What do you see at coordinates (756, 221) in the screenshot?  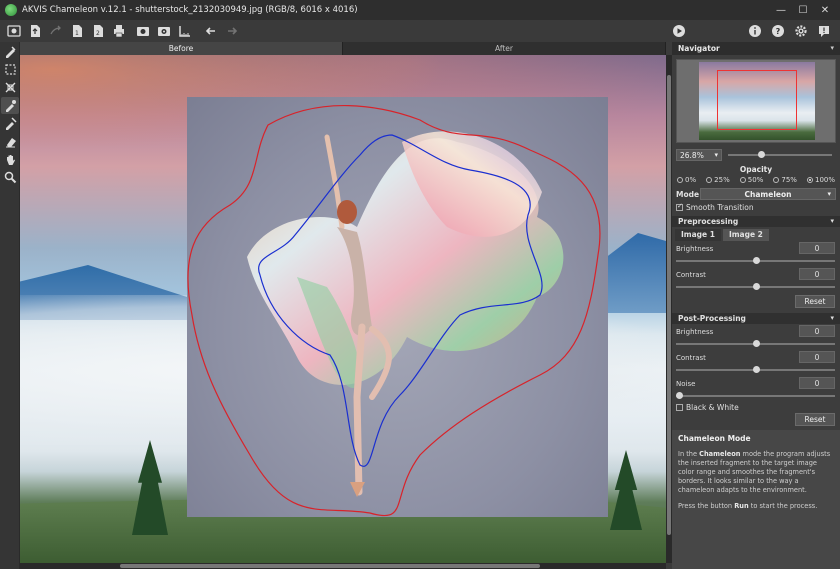 I see `preprocessing-header: Preprocessing ▾` at bounding box center [756, 221].